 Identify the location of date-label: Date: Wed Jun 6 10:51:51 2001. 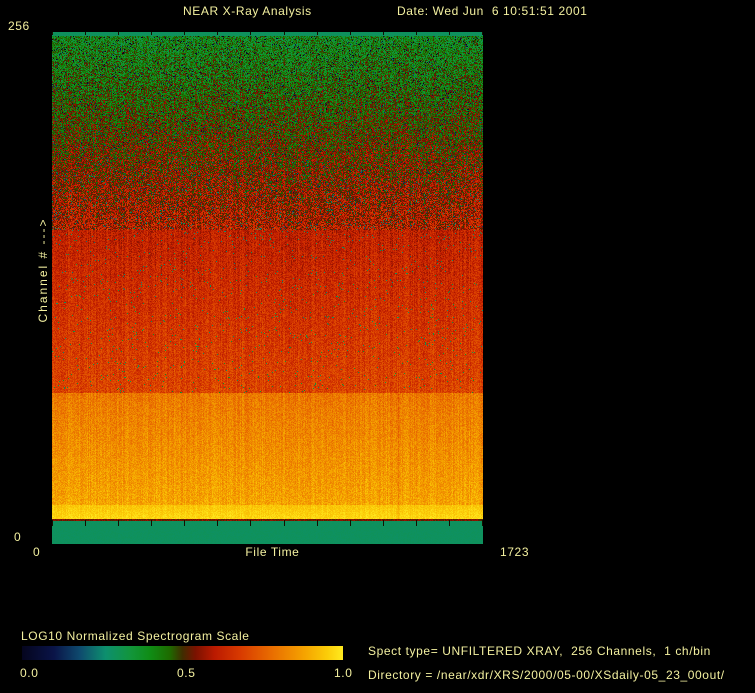
(492, 11).